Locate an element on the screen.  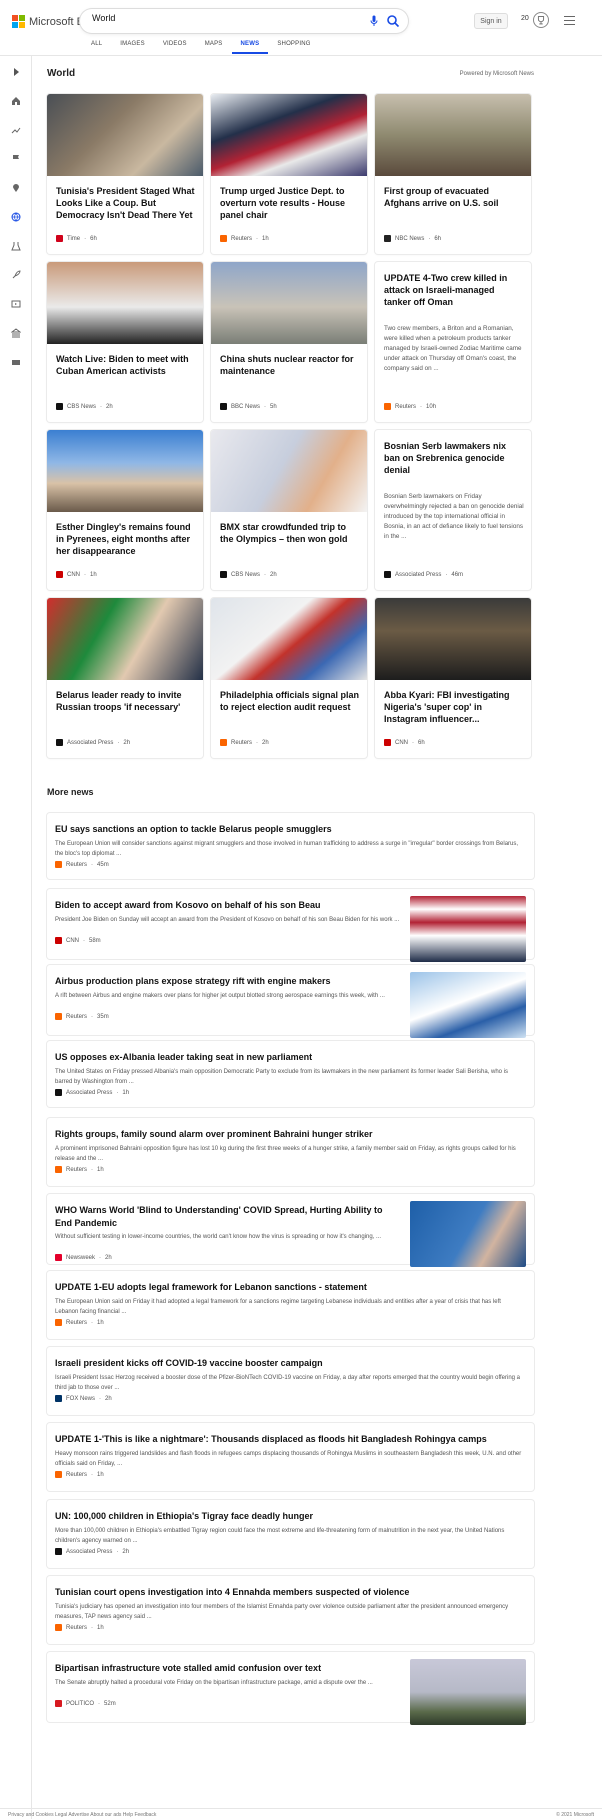
search-input is located at coordinates (212, 18).